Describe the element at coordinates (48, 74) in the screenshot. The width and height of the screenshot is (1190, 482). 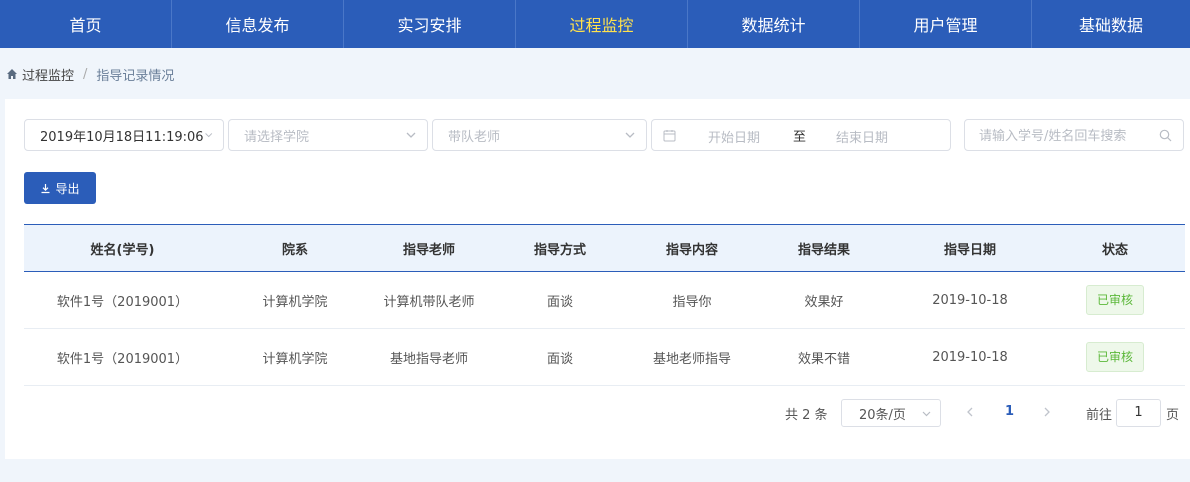
I see `breadcrumb-parent: 过程监控` at that location.